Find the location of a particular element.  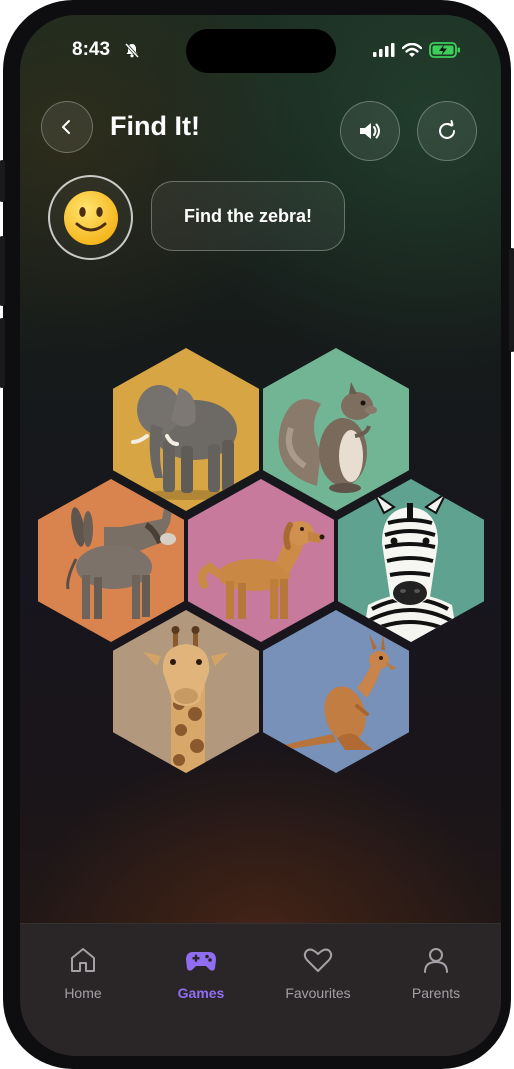

chevron-left-icon is located at coordinates (66, 127).